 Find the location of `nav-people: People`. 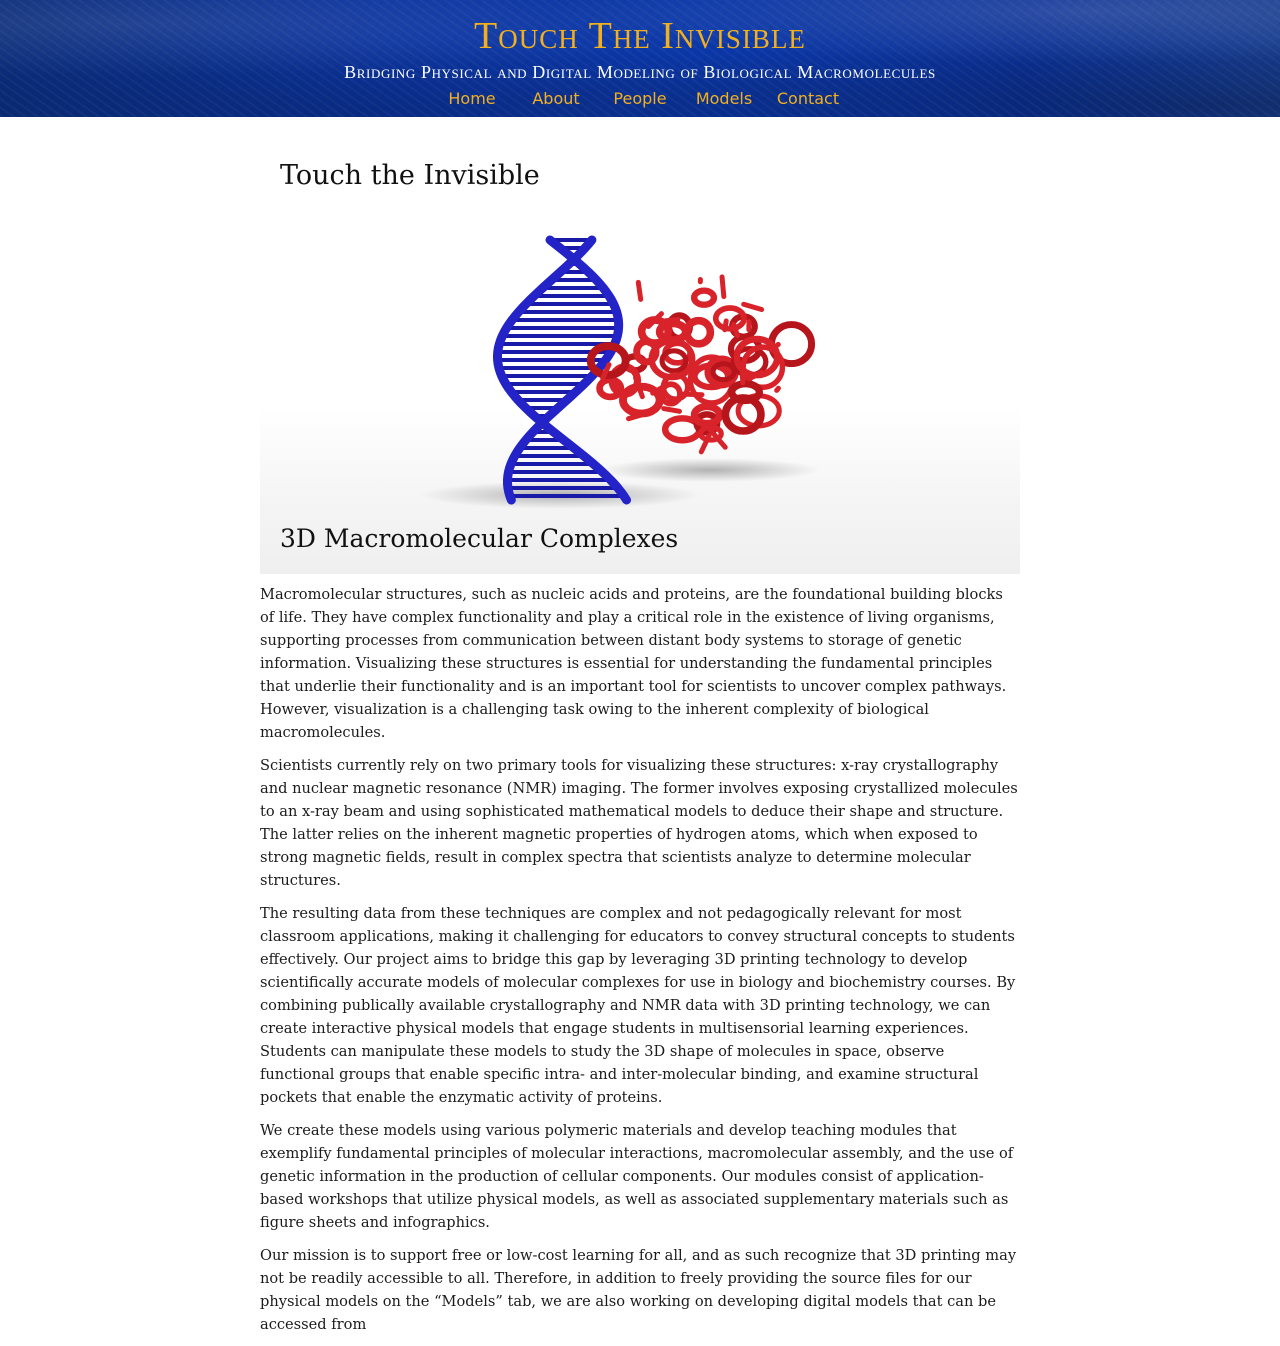

nav-people: People is located at coordinates (640, 100).